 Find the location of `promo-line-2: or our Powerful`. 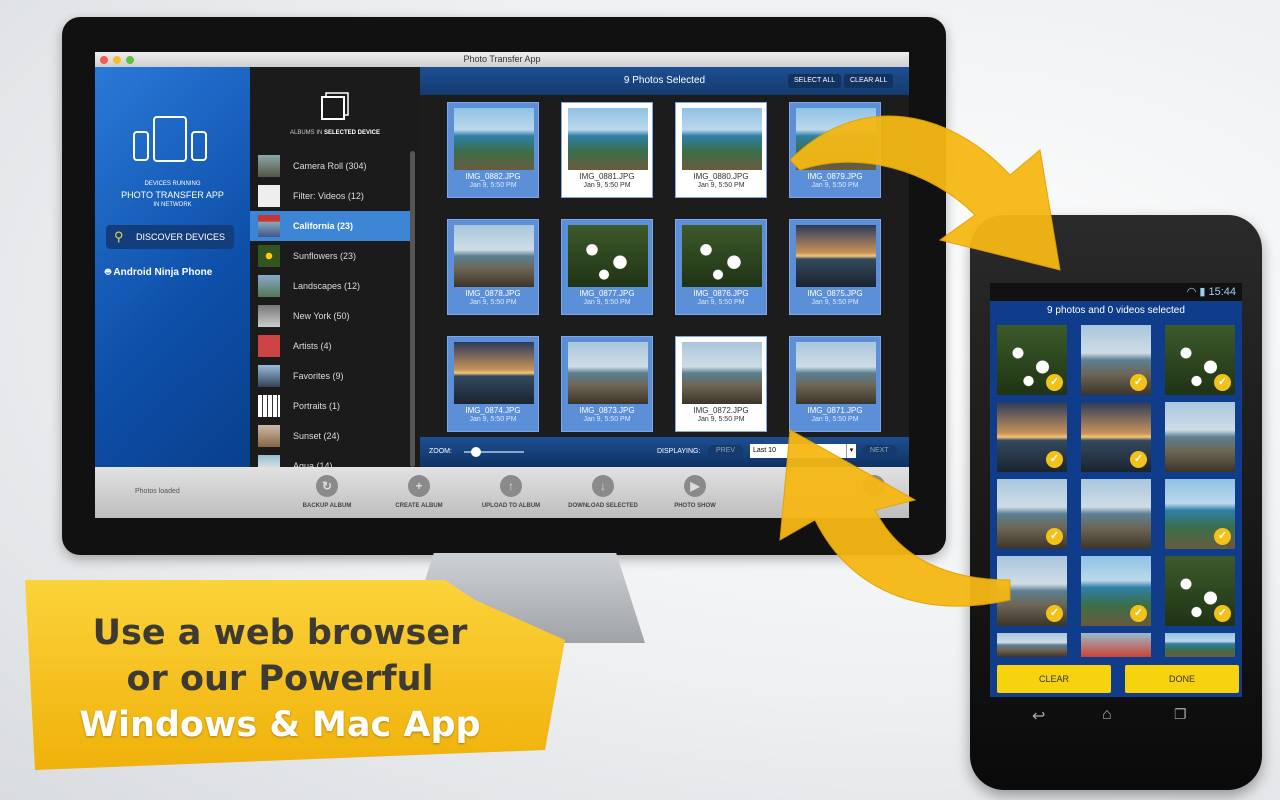

promo-line-2: or our Powerful is located at coordinates (280, 679).